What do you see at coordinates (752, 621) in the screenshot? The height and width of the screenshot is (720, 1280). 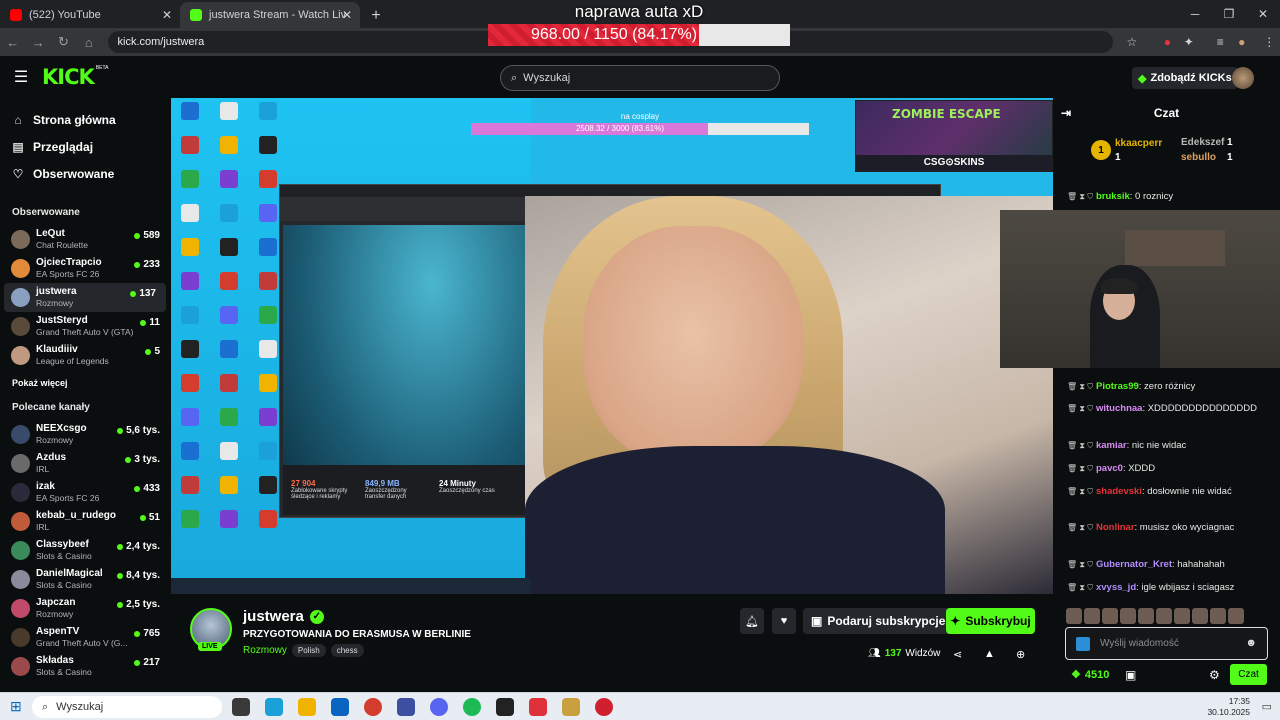 I see `notification-bell-button: 🔔︎` at bounding box center [752, 621].